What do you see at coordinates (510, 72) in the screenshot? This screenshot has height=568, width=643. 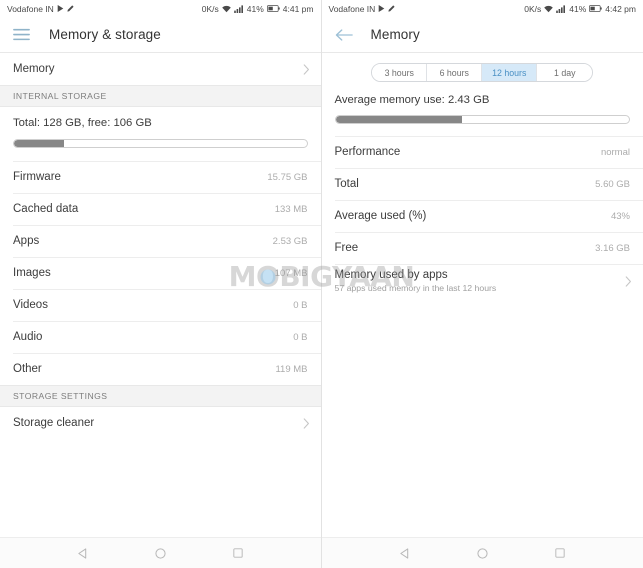 I see `tab-12-hours: 12 hours` at bounding box center [510, 72].